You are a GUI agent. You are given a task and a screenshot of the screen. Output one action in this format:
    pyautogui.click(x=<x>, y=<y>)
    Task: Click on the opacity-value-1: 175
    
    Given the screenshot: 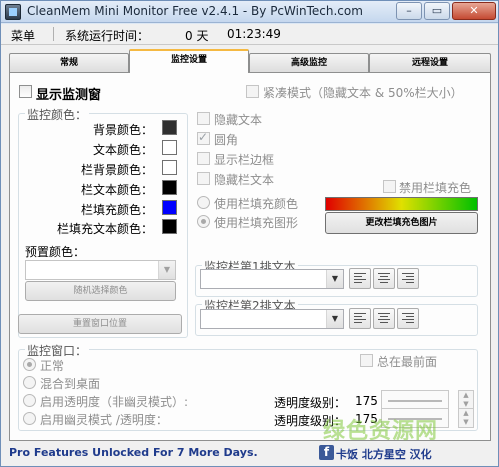 What is the action you would take?
    pyautogui.click(x=366, y=401)
    